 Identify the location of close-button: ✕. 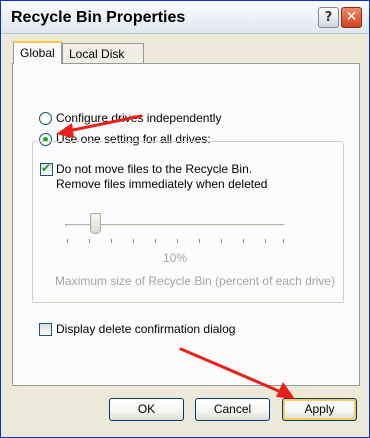
(351, 17).